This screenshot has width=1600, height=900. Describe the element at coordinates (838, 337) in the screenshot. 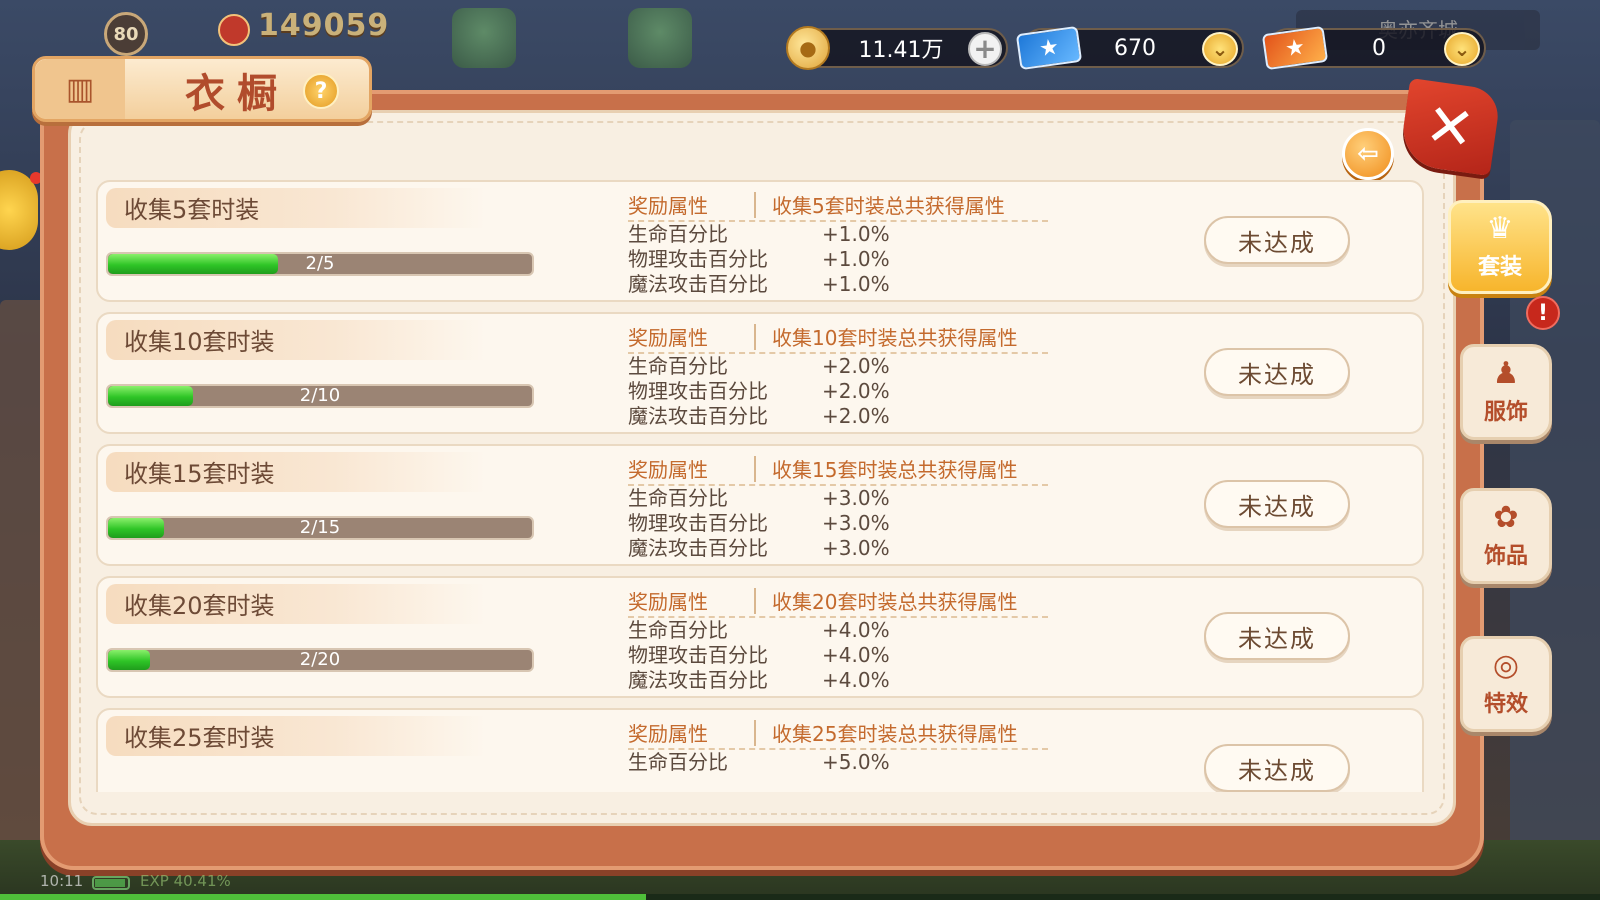

I see `attr-header: 奖励属性 收集10套时装总共获得属性` at that location.